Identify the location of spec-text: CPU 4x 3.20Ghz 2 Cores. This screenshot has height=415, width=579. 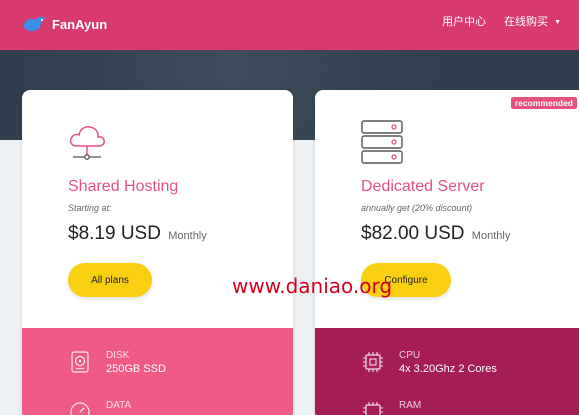
(448, 362).